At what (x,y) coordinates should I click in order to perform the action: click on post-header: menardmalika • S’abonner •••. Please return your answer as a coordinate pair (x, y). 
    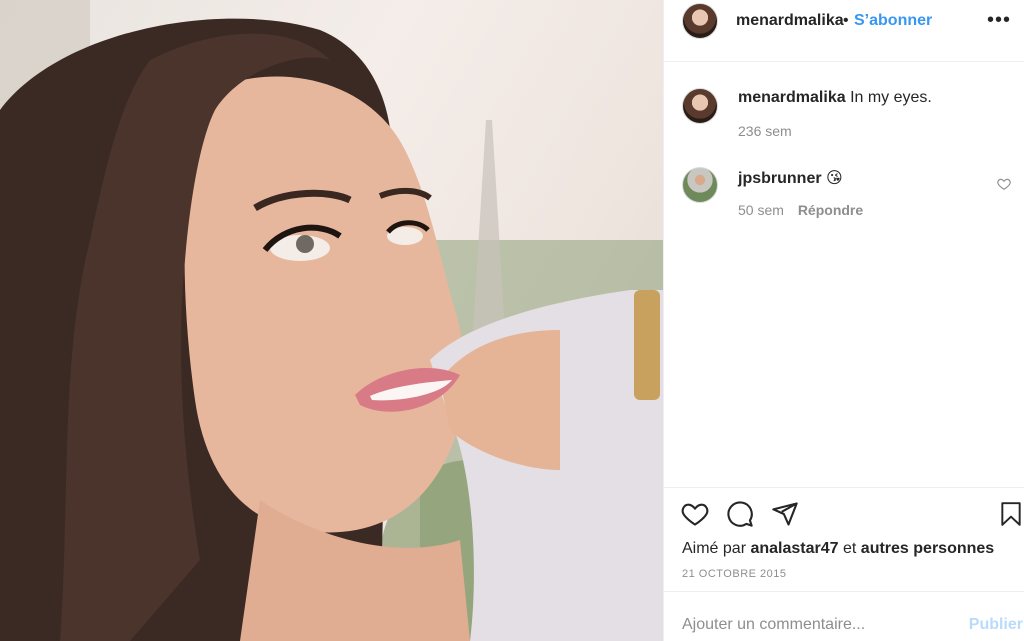
    Looking at the image, I should click on (844, 31).